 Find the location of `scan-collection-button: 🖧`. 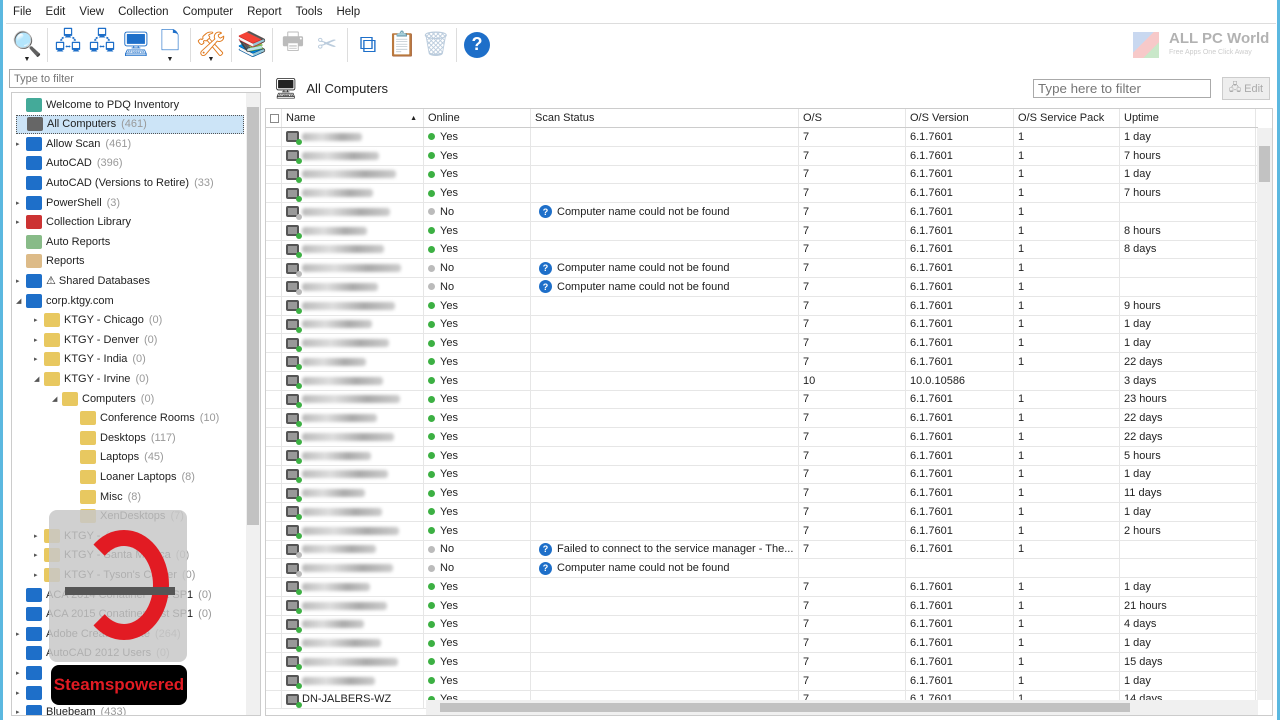

scan-collection-button: 🖧 is located at coordinates (68, 45).